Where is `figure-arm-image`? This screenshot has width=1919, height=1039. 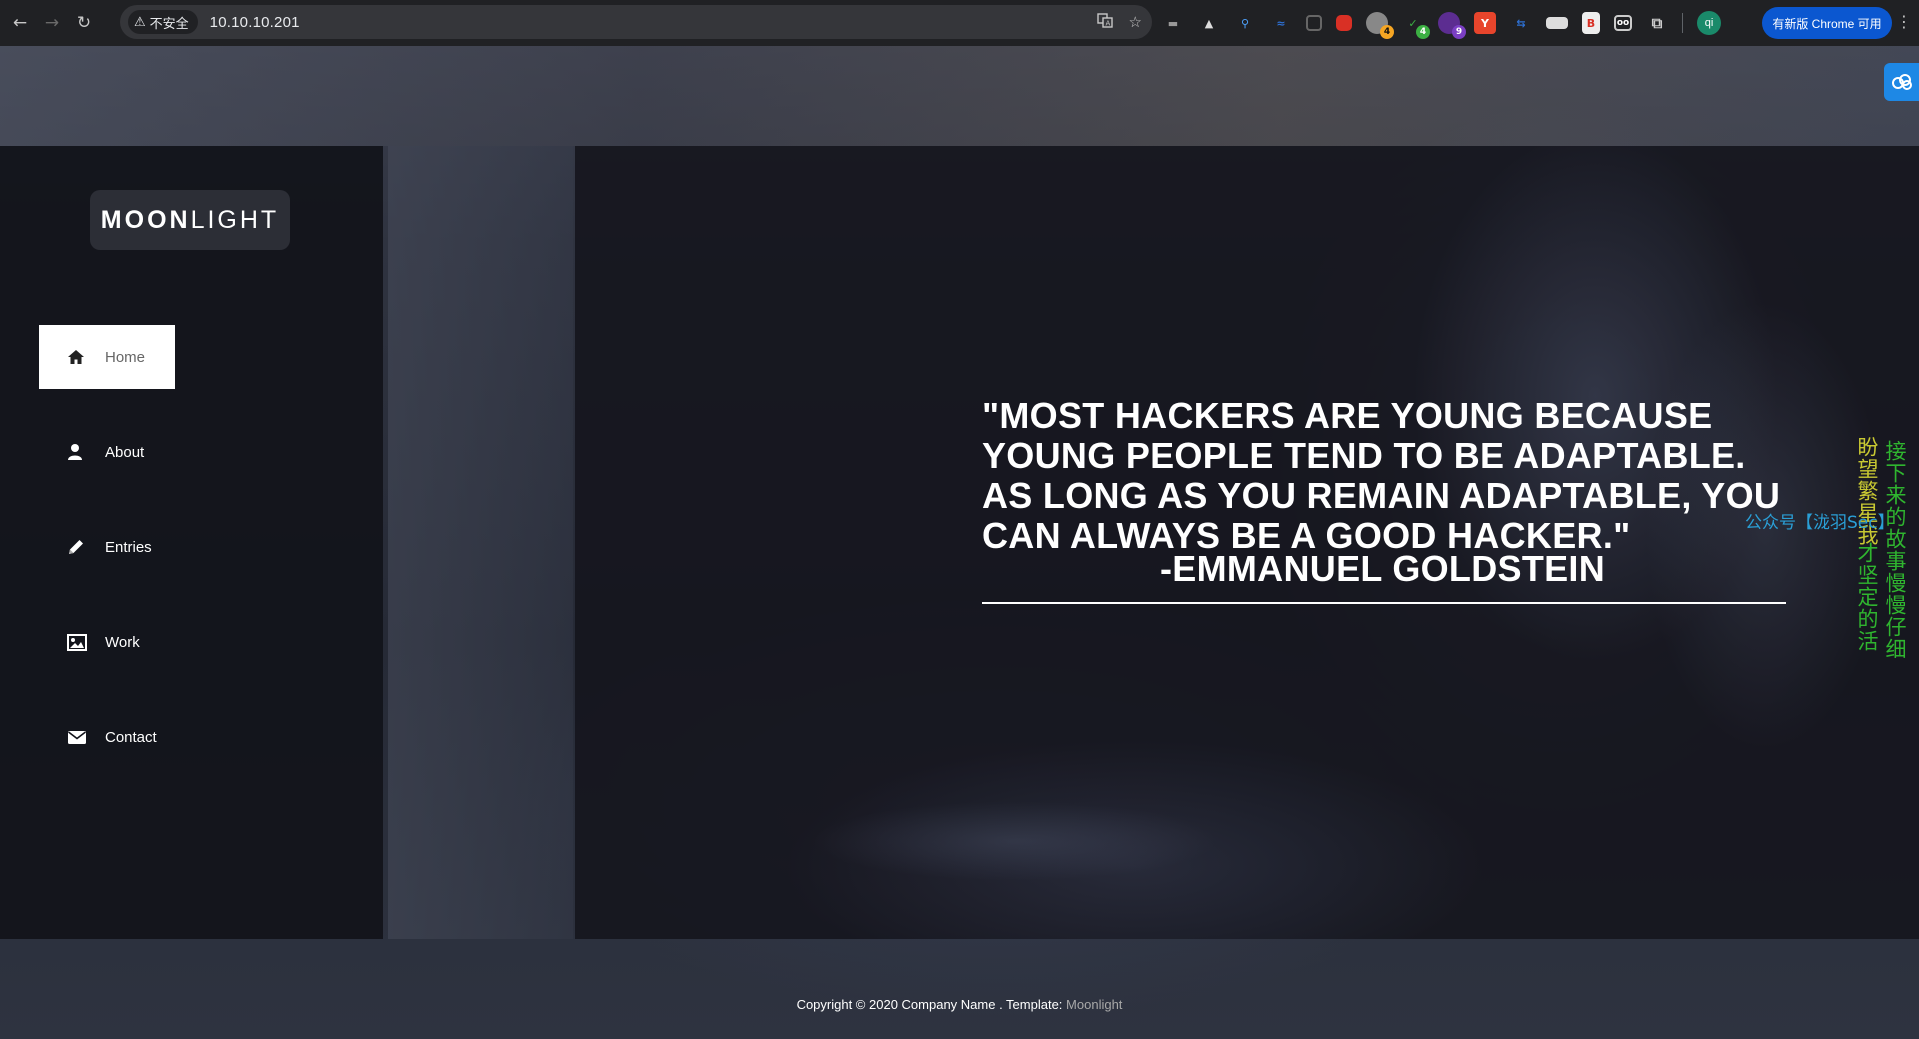
figure-arm-image is located at coordinates (1015, 841).